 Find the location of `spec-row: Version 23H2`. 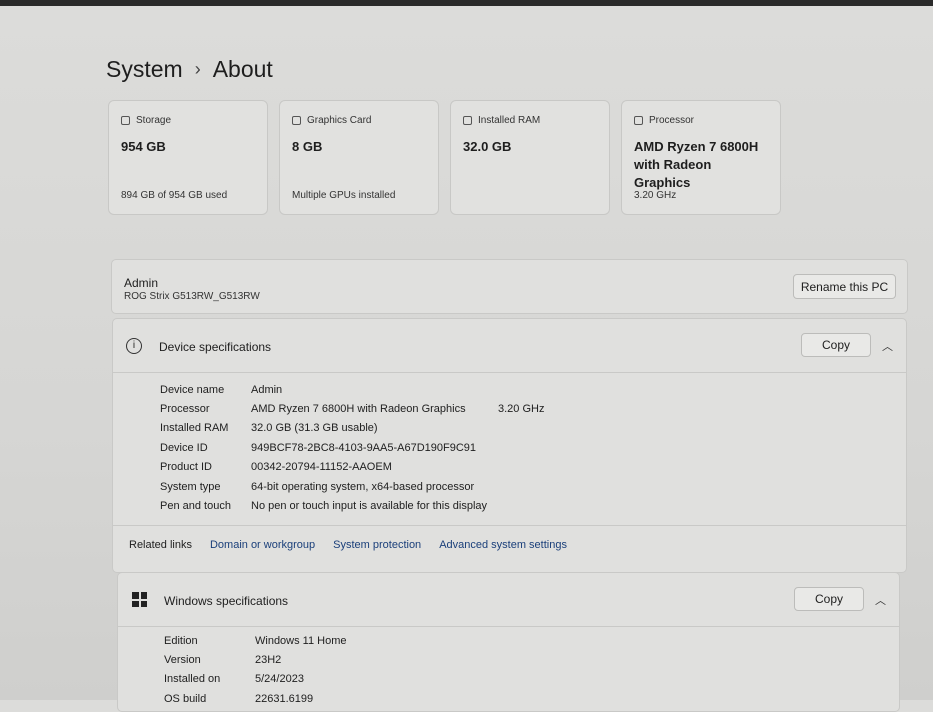

spec-row: Version 23H2 is located at coordinates (255, 659).